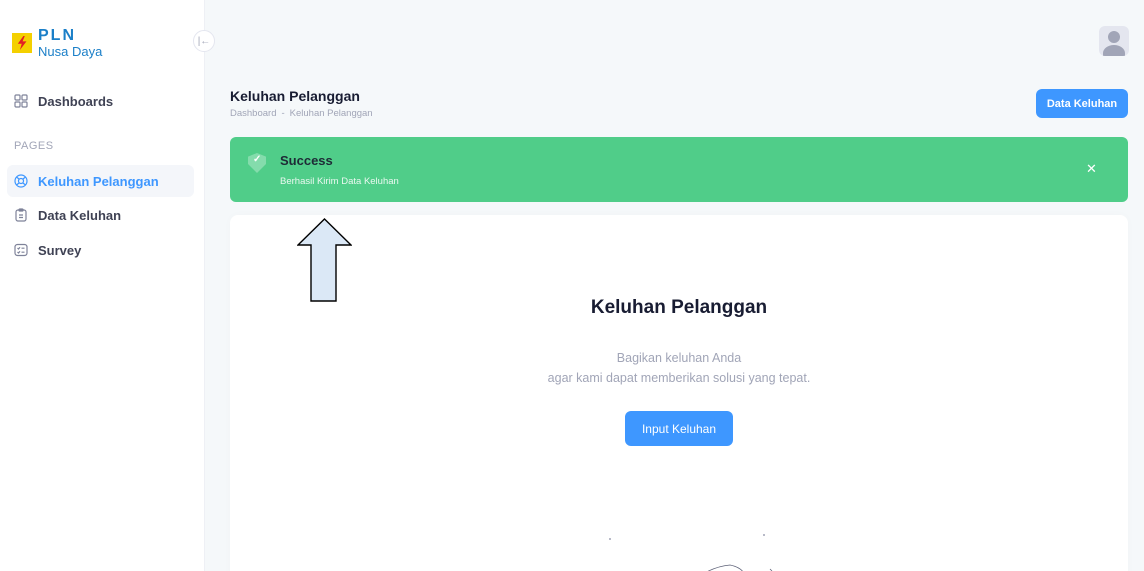  I want to click on success-alert: ✓ Success Berhasil Kirim Data Keluhan ✕, so click(679, 169).